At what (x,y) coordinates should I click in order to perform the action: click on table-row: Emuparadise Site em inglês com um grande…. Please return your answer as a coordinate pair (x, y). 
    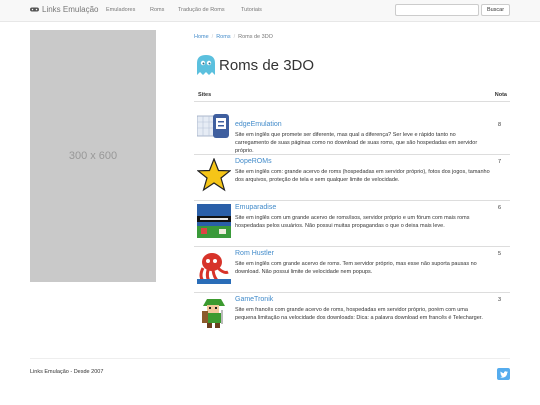
    Looking at the image, I should click on (352, 224).